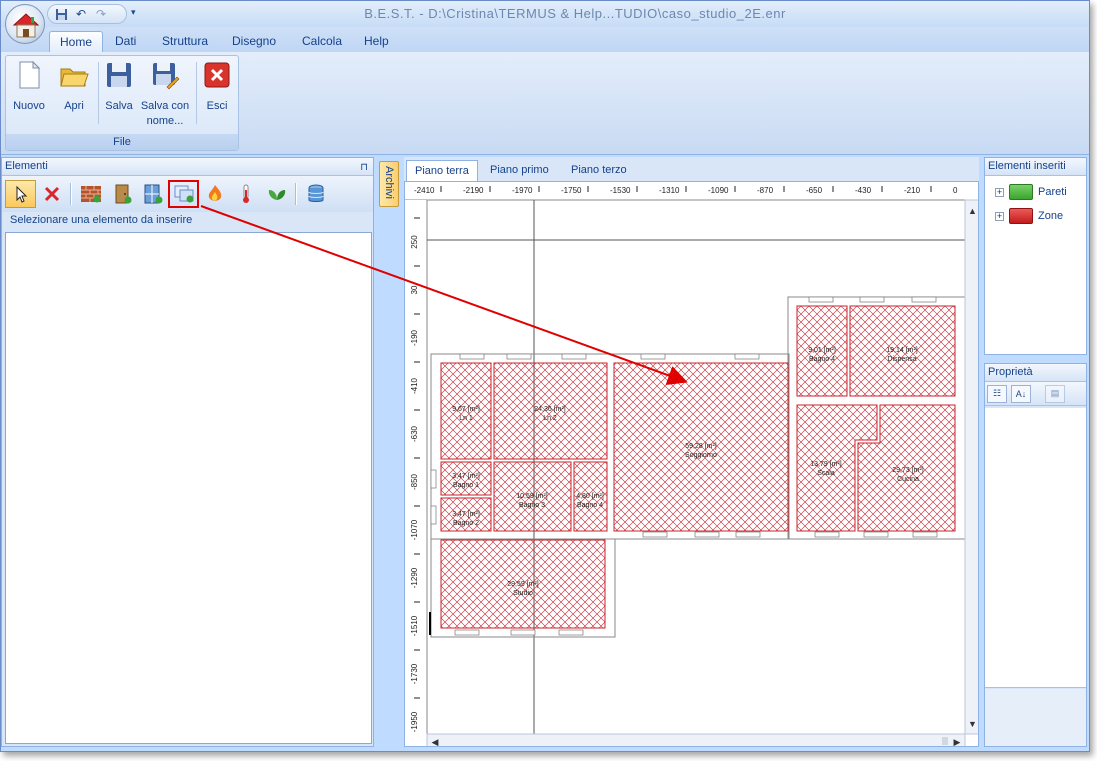 This screenshot has height=761, width=1097. I want to click on delete-tool-button, so click(51, 194).